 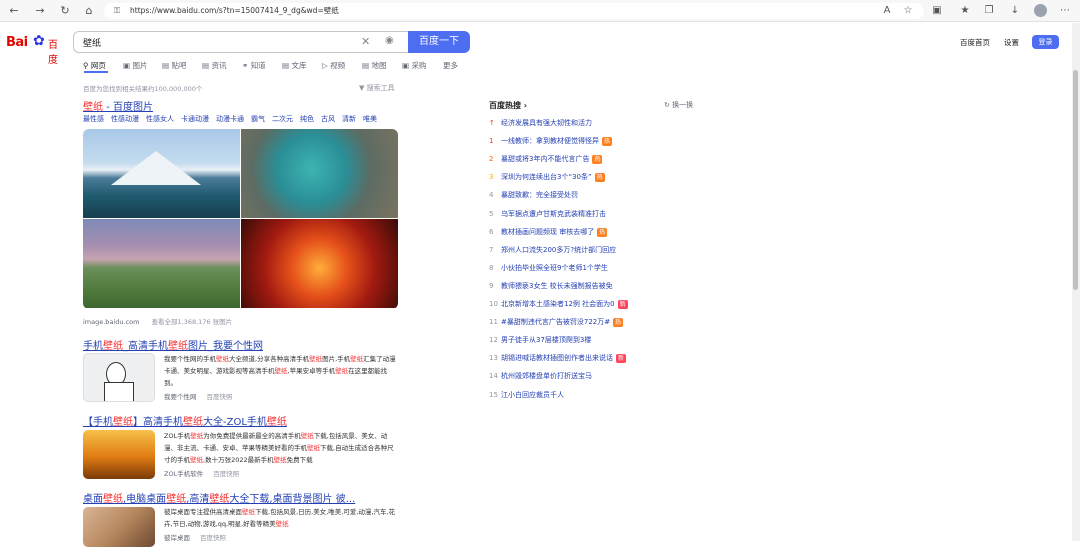 I want to click on tag: 清新, so click(x=349, y=119).